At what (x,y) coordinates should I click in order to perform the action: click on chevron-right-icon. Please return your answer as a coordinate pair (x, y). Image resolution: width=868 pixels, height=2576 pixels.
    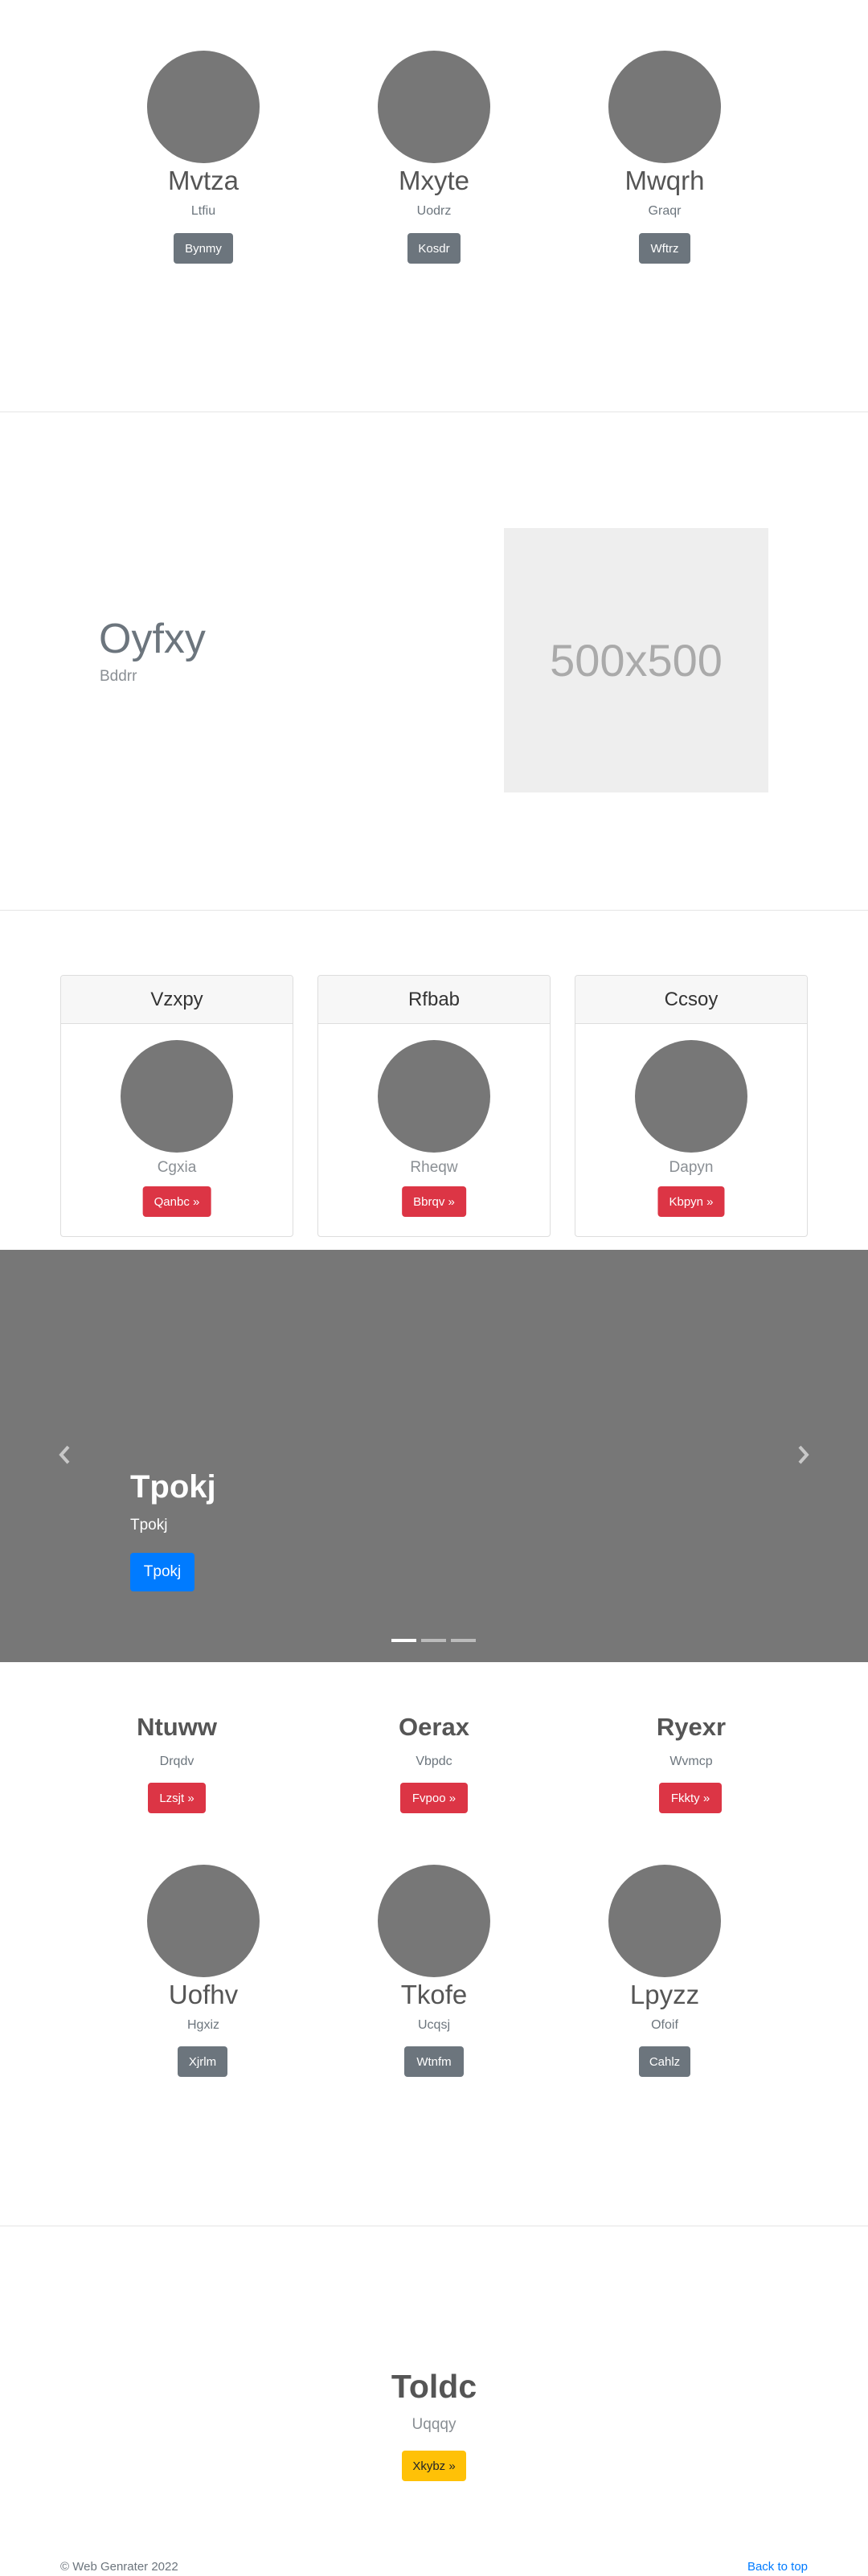
    Looking at the image, I should click on (803, 1454).